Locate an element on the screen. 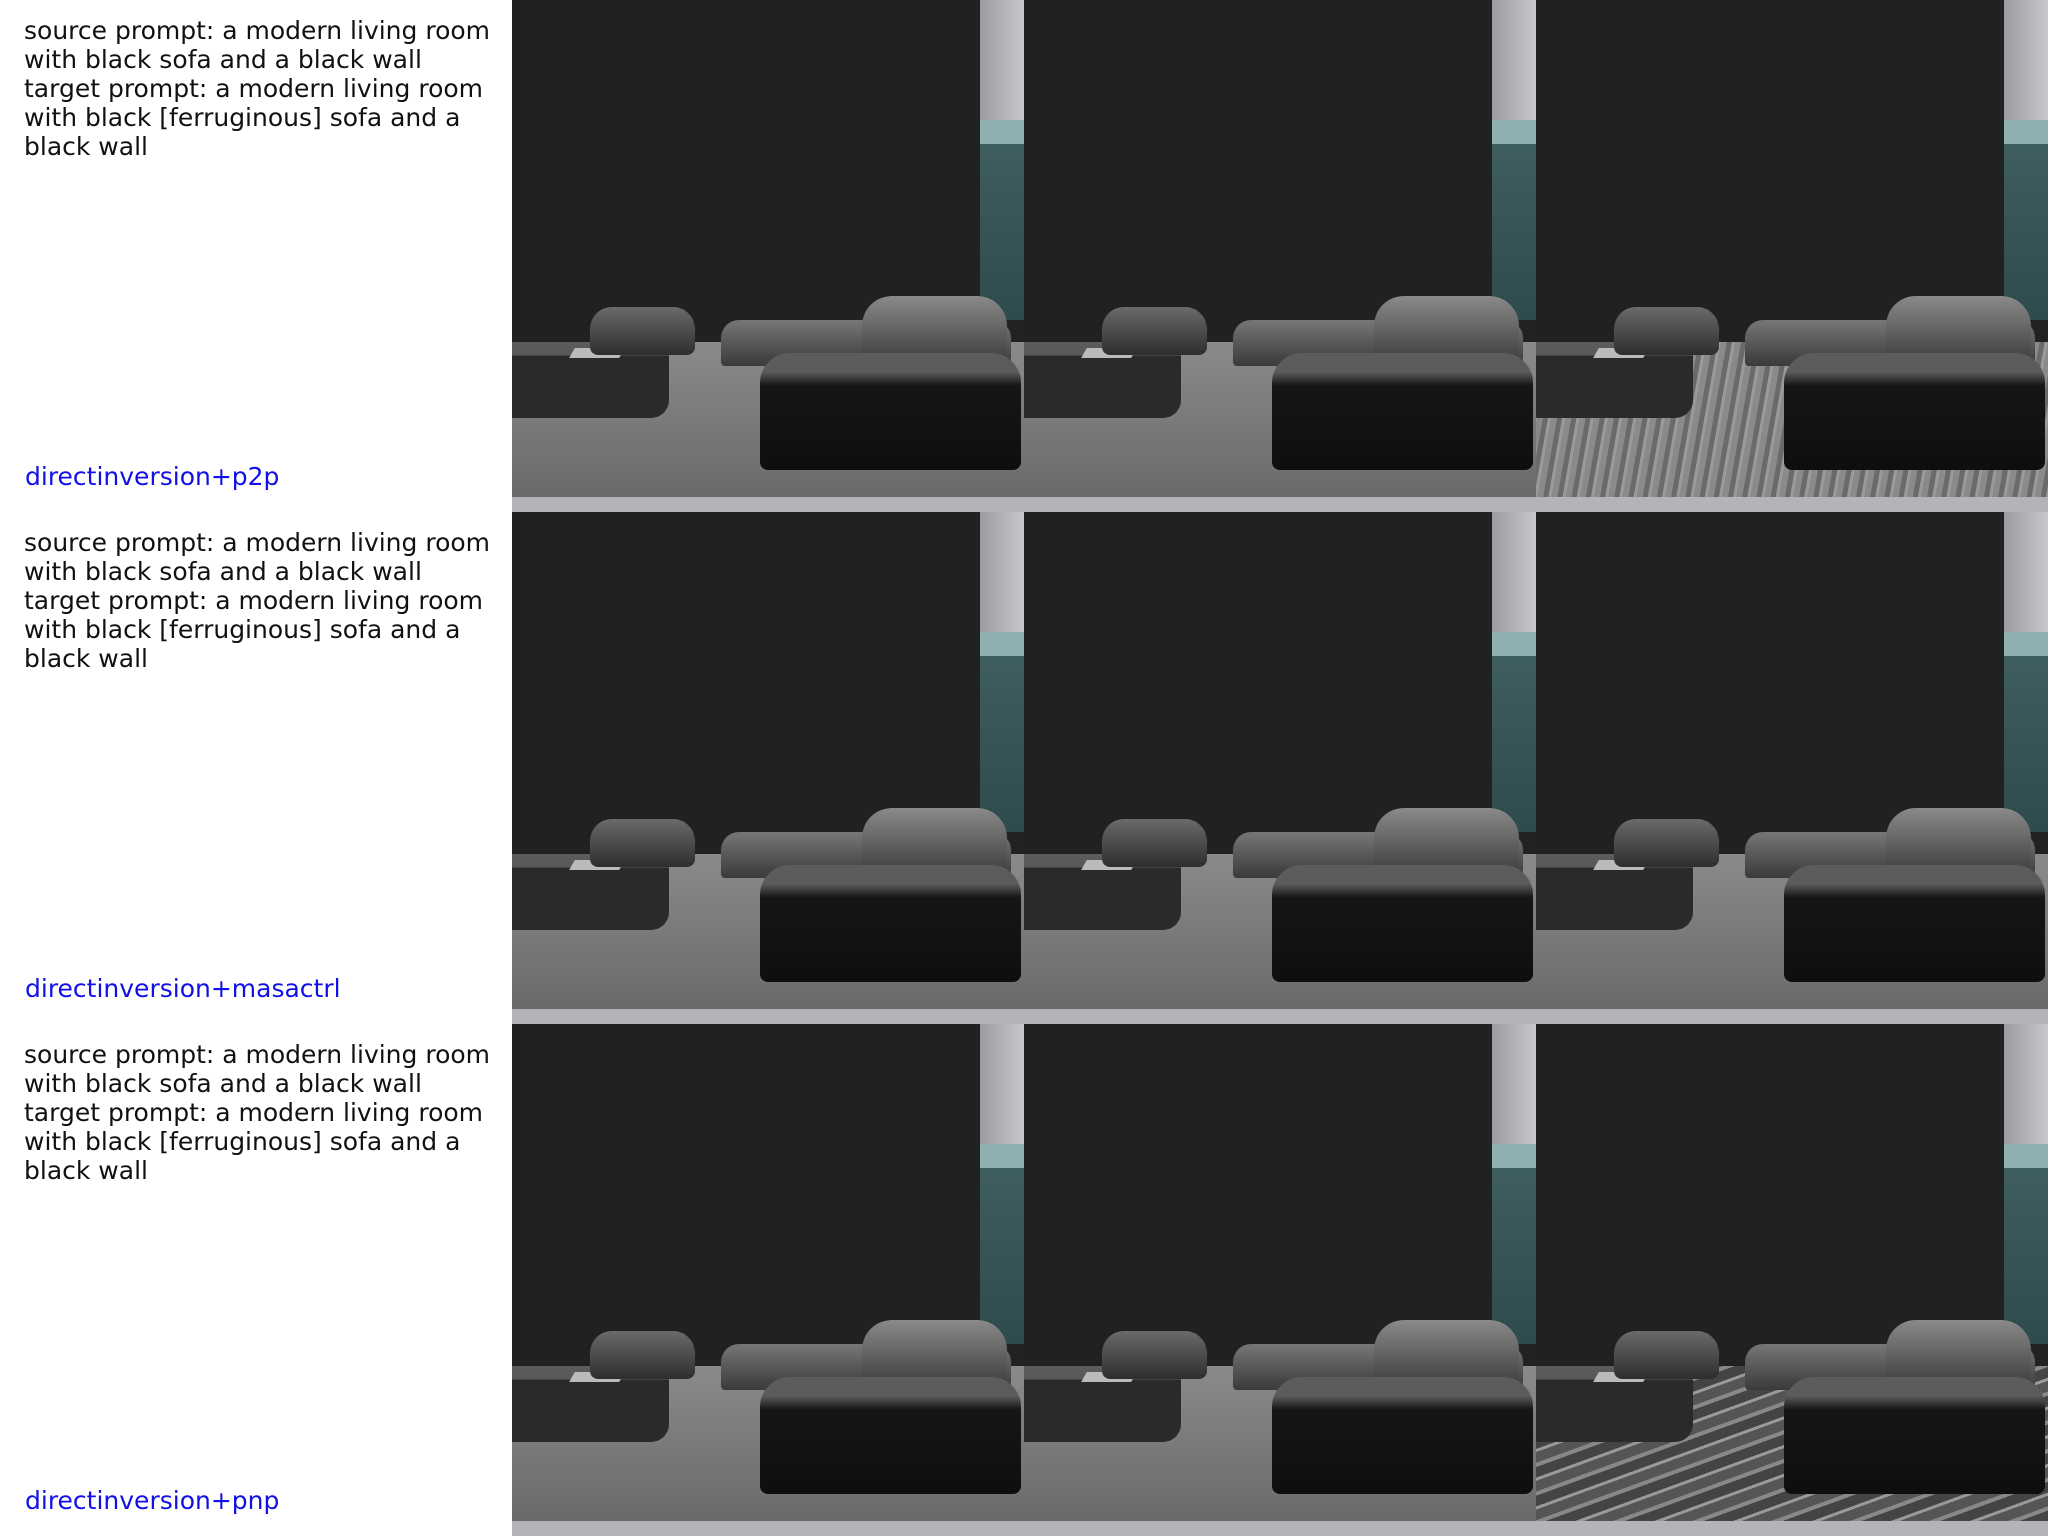 The image size is (2048, 1536). method-label: directinversion+pnp is located at coordinates (152, 1500).